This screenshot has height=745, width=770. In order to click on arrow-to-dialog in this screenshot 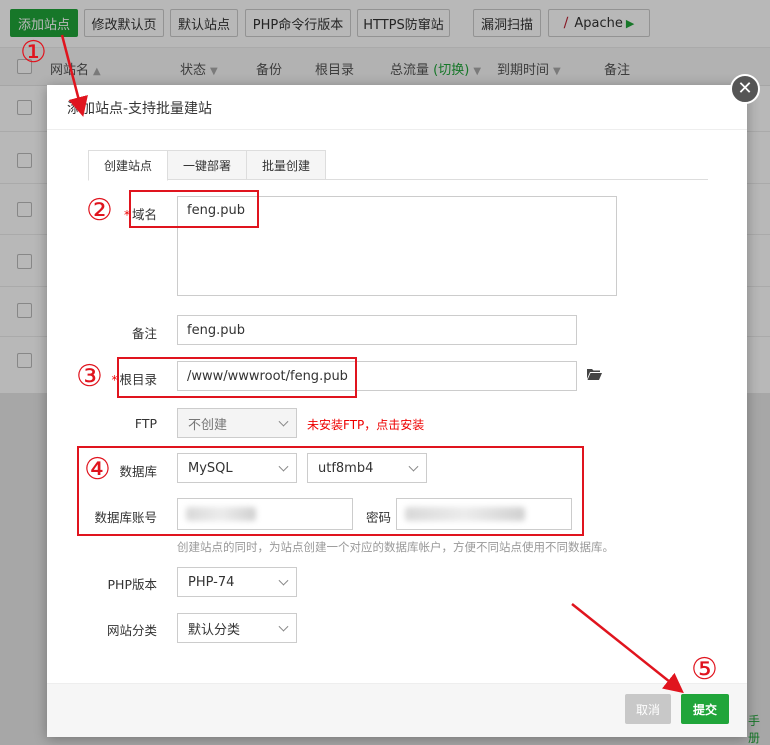, I will do `click(74, 75)`.